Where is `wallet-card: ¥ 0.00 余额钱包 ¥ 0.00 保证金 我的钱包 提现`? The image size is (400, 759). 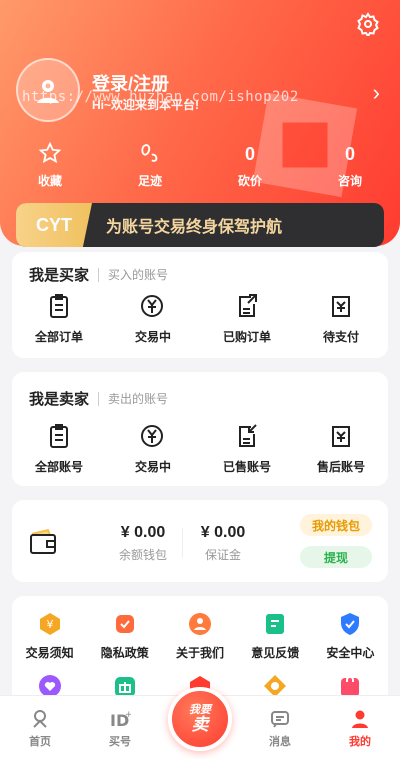 wallet-card: ¥ 0.00 余额钱包 ¥ 0.00 保证金 我的钱包 提现 is located at coordinates (200, 541).